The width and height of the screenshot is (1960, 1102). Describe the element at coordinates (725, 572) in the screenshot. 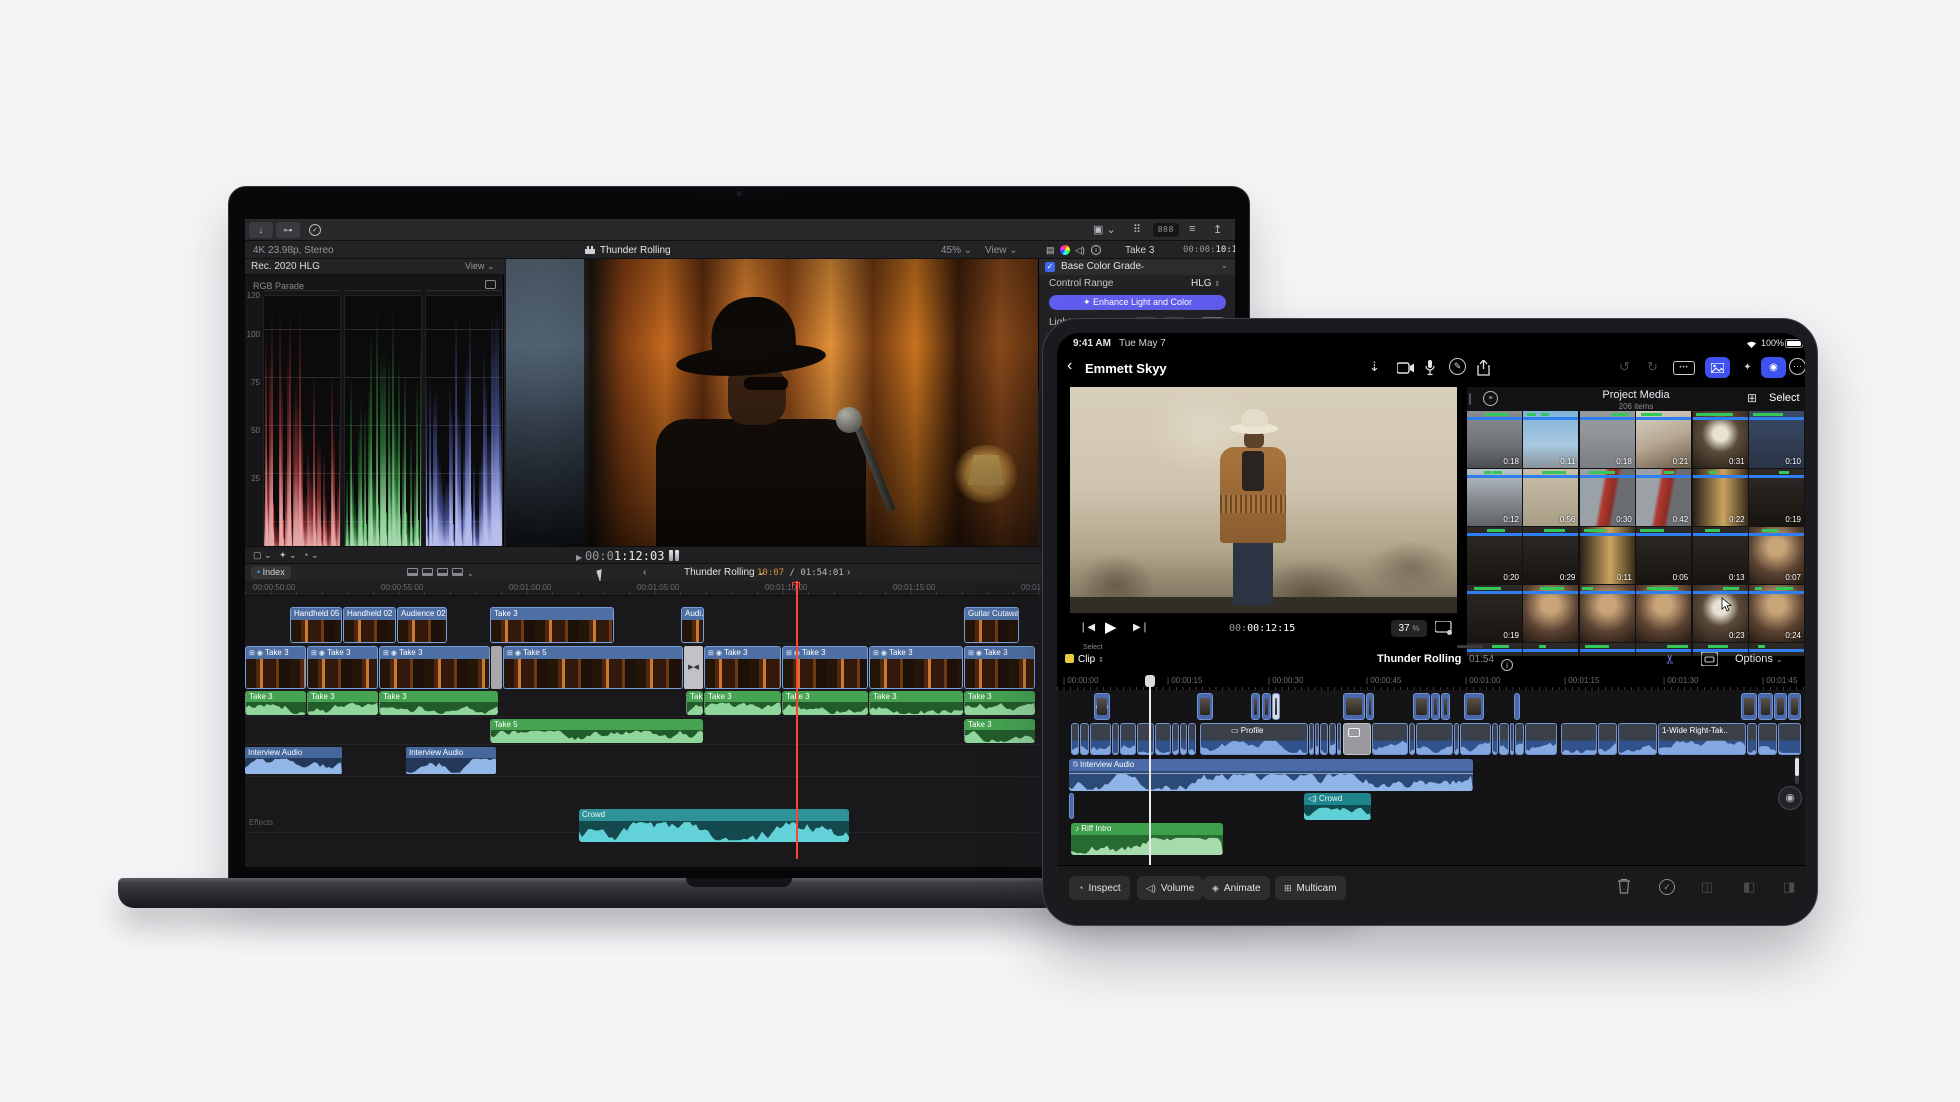

I see `timeline-project-menu: Thunder Rolling ⌄` at that location.